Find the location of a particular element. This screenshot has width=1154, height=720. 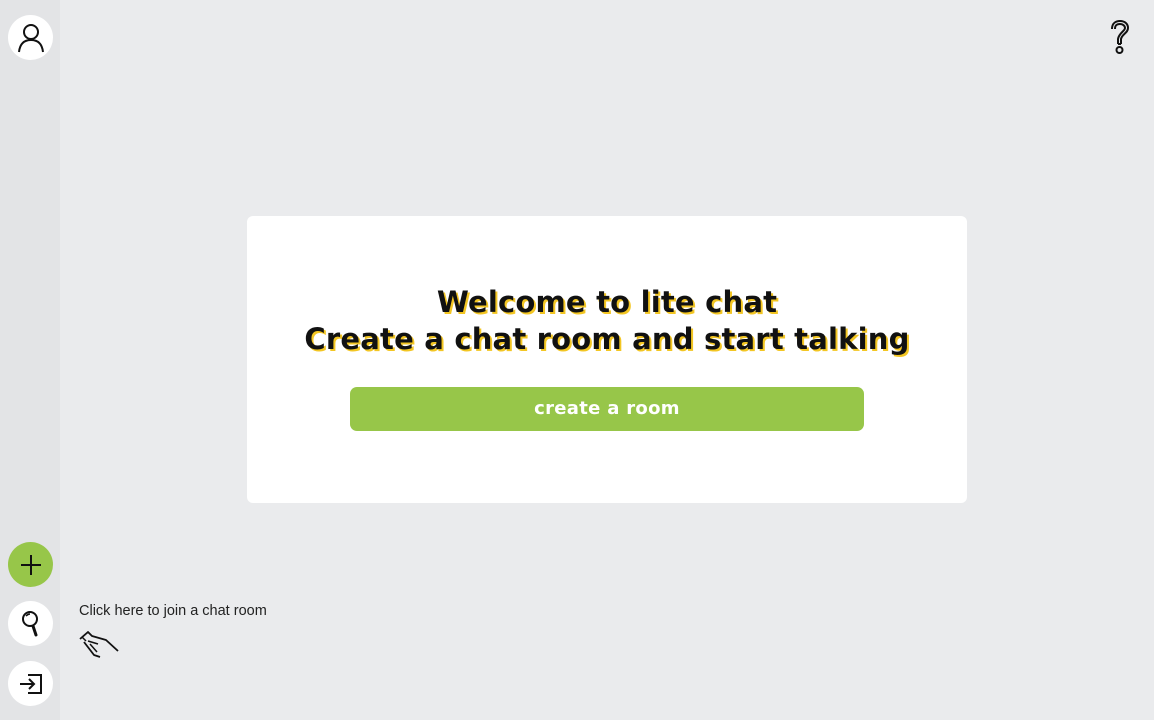

join-room-button is located at coordinates (30, 683).